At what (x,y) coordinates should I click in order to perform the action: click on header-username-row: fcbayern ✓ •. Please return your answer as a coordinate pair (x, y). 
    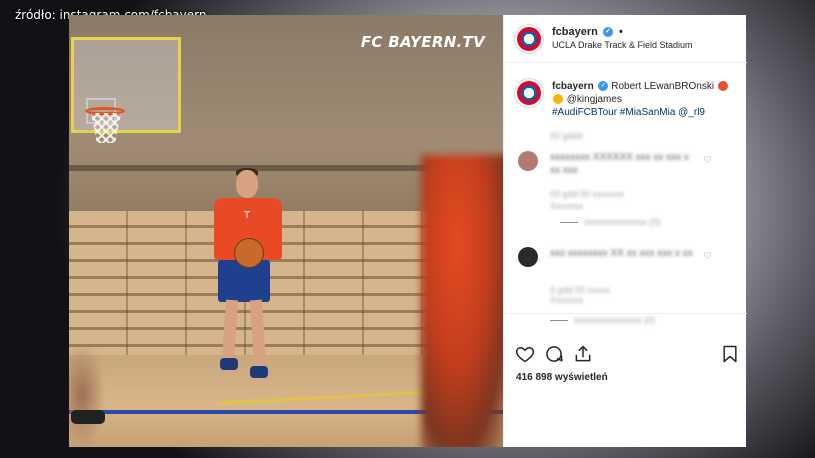
    Looking at the image, I should click on (587, 32).